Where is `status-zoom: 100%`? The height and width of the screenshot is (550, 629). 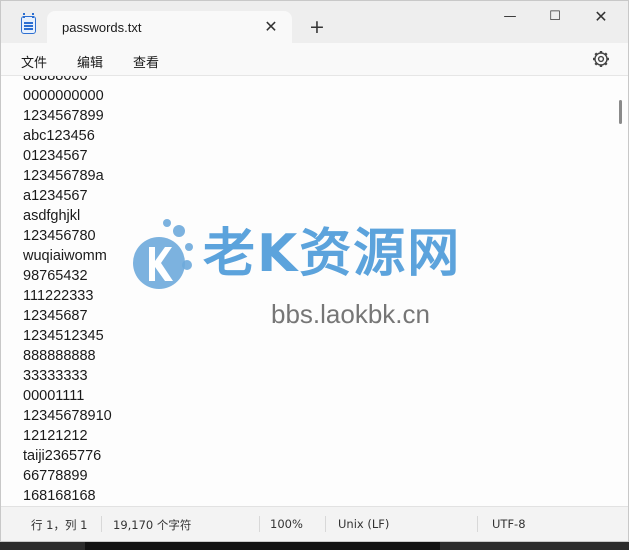
status-zoom: 100% is located at coordinates (286, 524).